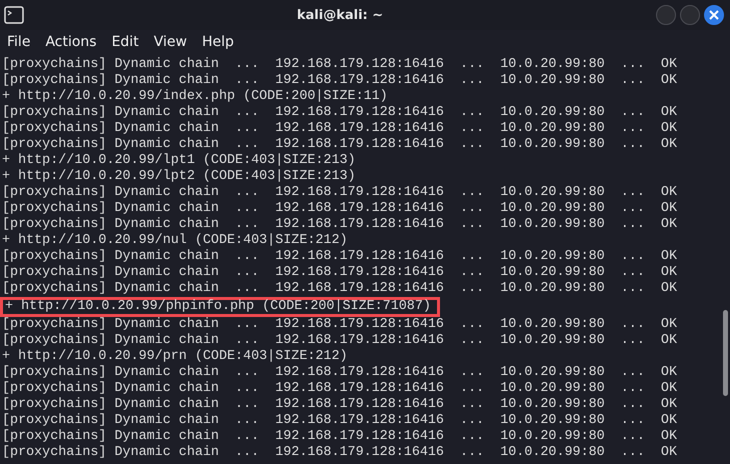 This screenshot has width=730, height=464. Describe the element at coordinates (19, 45) in the screenshot. I see `menu-item: File` at that location.